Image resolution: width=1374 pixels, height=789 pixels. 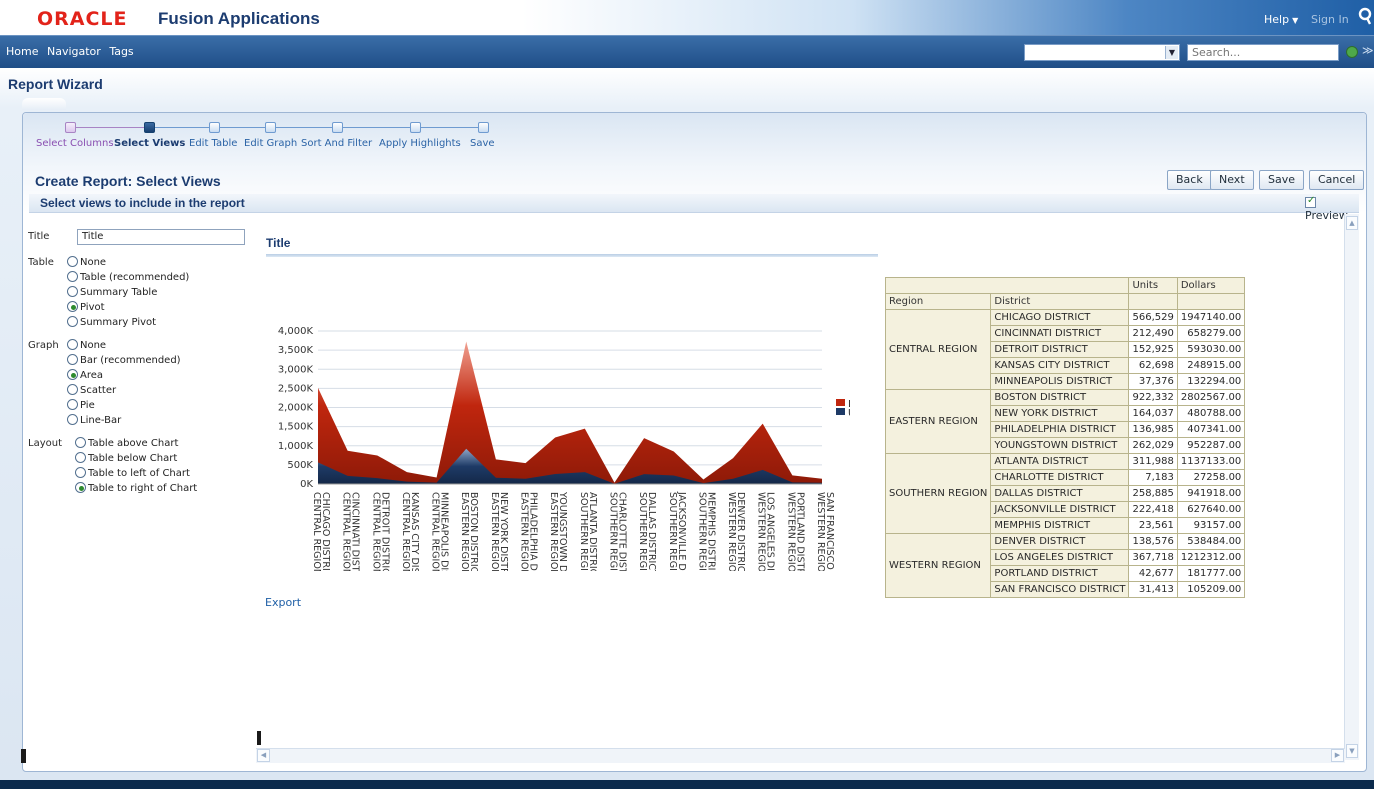 I want to click on train-label-sort-and-filter: Sort And Filter, so click(x=336, y=143).